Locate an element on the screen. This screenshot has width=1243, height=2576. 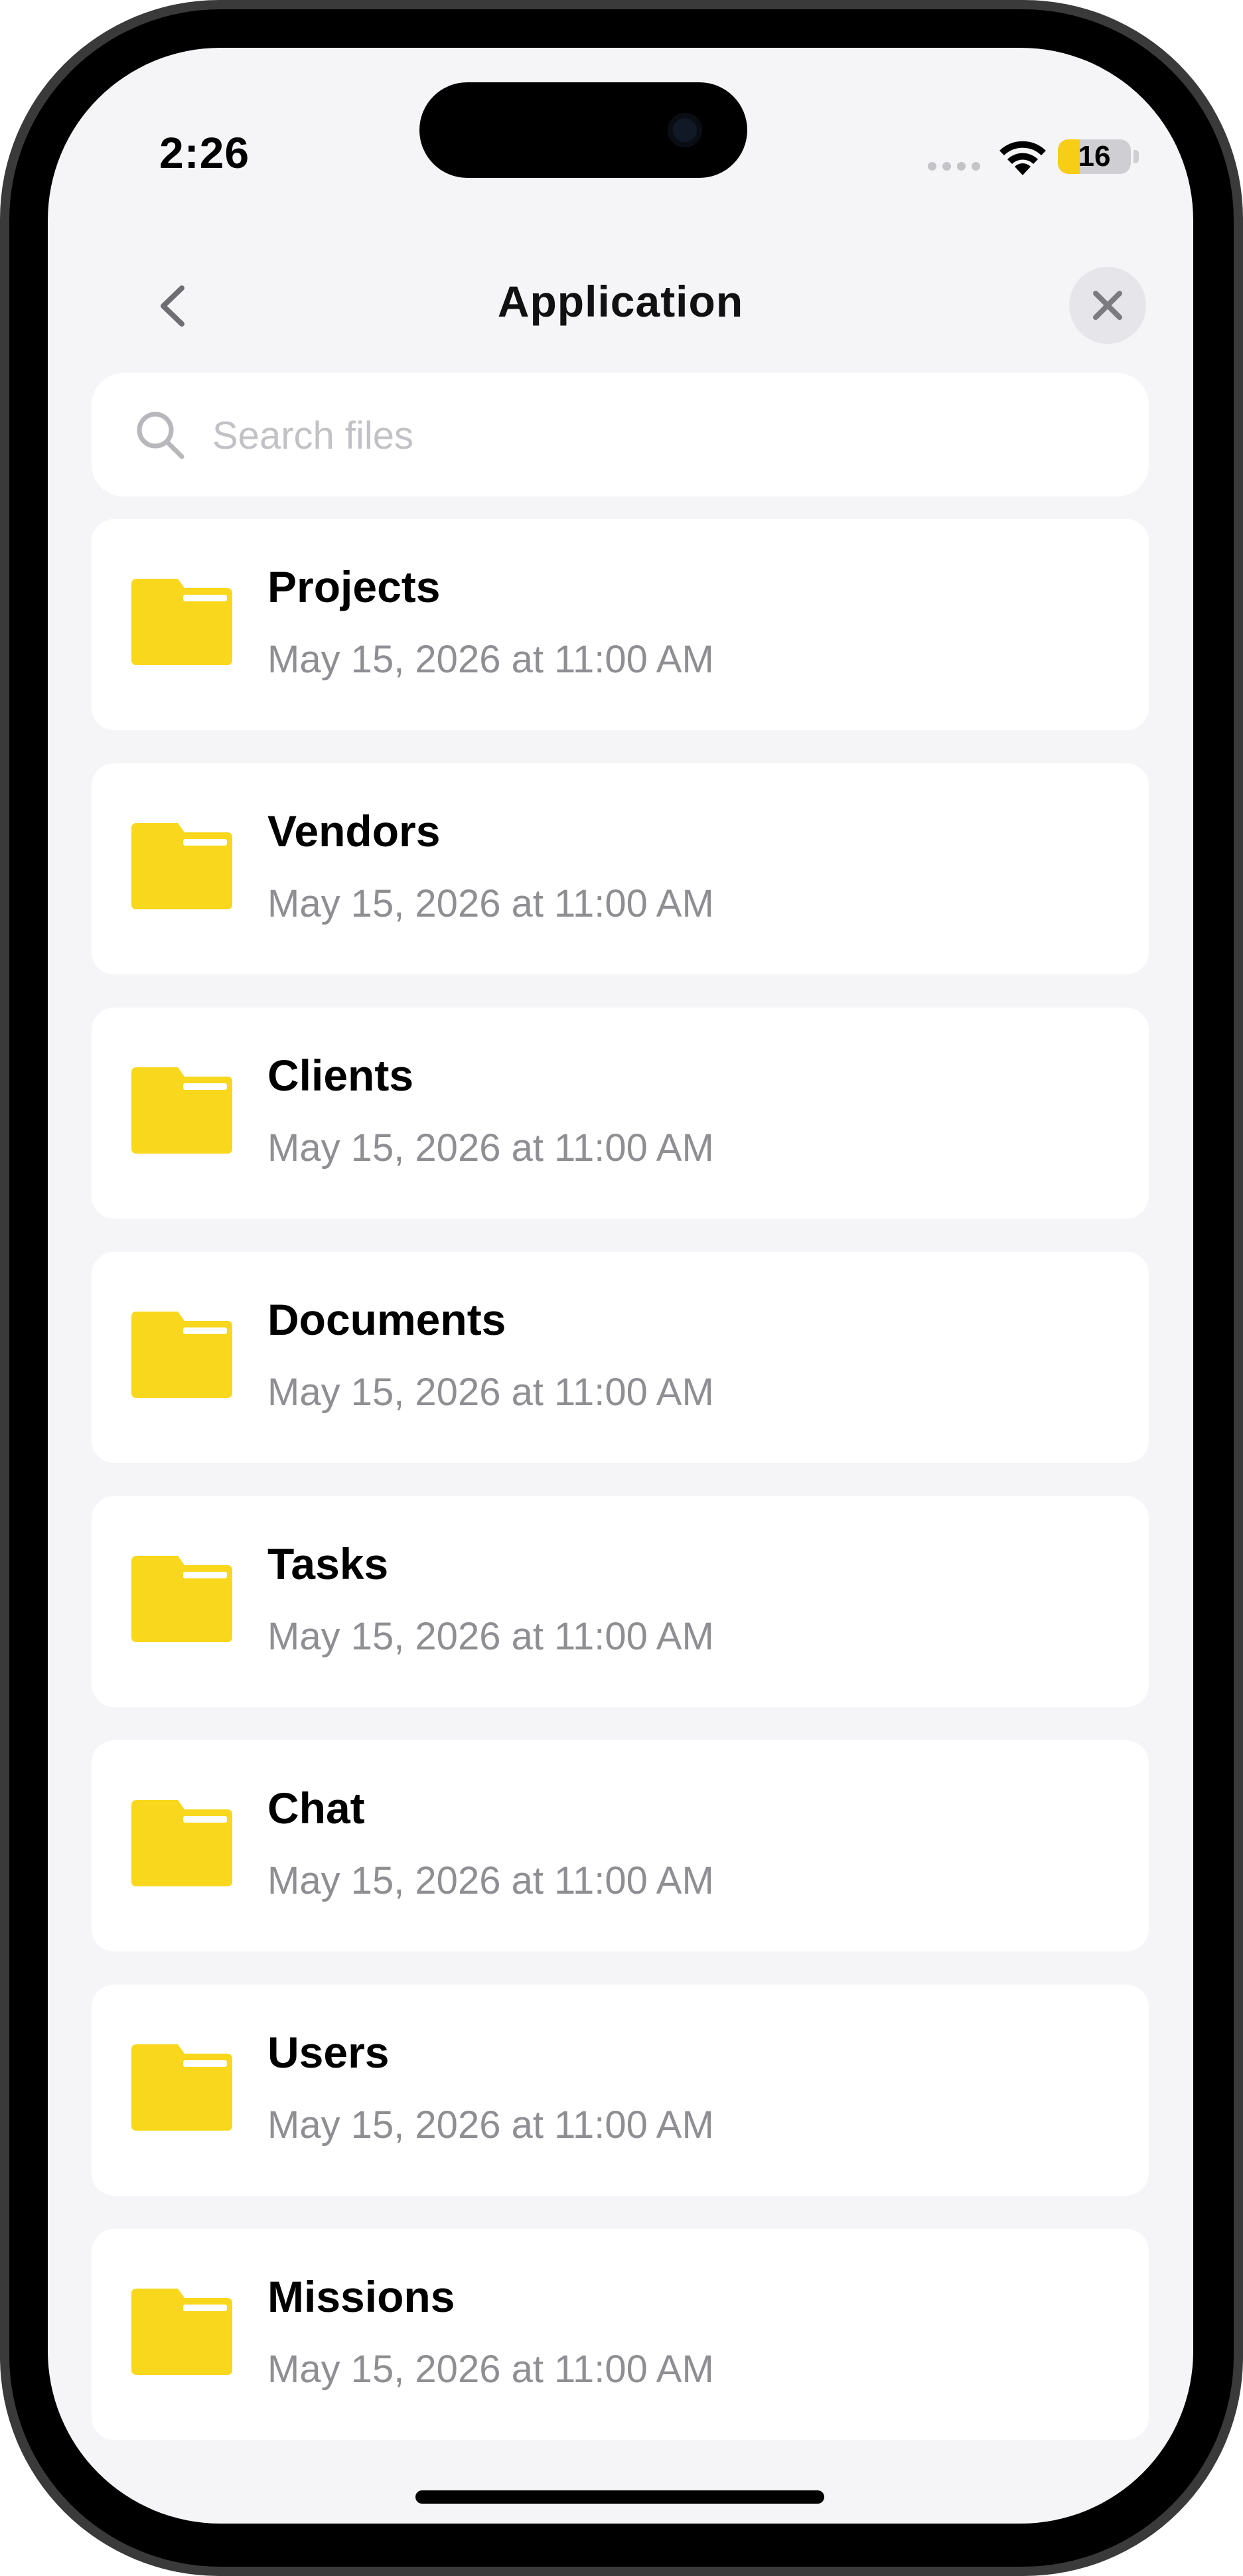
search-input is located at coordinates (660, 436).